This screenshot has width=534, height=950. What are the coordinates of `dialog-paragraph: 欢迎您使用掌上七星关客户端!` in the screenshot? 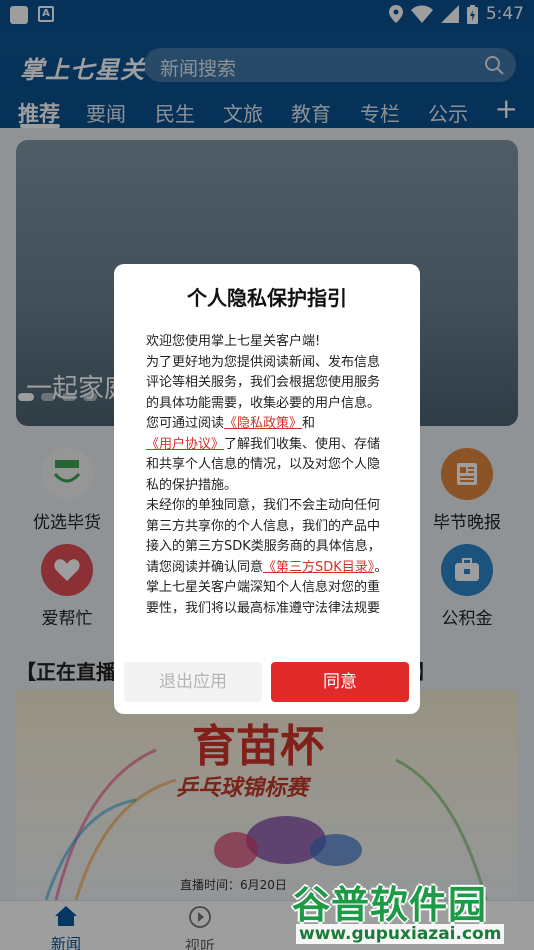 It's located at (233, 341).